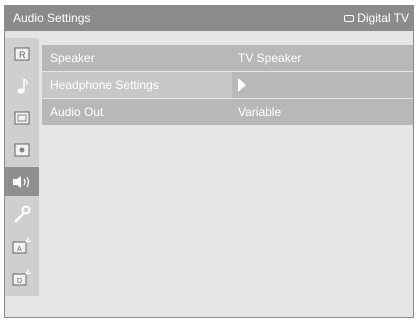 This screenshot has width=418, height=322. Describe the element at coordinates (209, 18) in the screenshot. I see `header-bar: Audio Settings Digital TV` at that location.